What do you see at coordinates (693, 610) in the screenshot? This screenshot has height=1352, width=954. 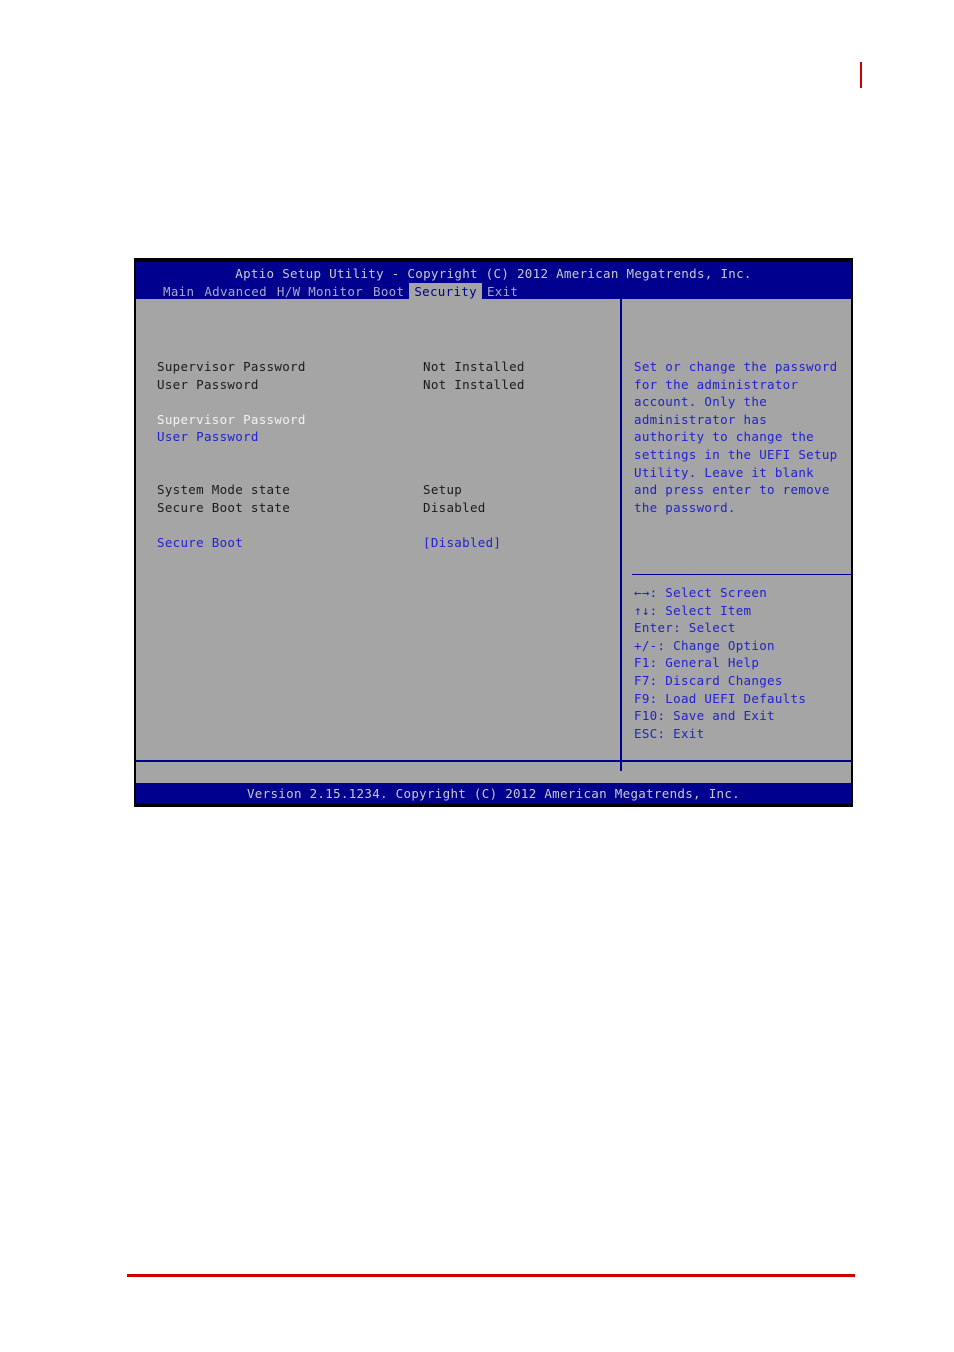 I see `legend-select-item: ↑↓: Select Item` at bounding box center [693, 610].